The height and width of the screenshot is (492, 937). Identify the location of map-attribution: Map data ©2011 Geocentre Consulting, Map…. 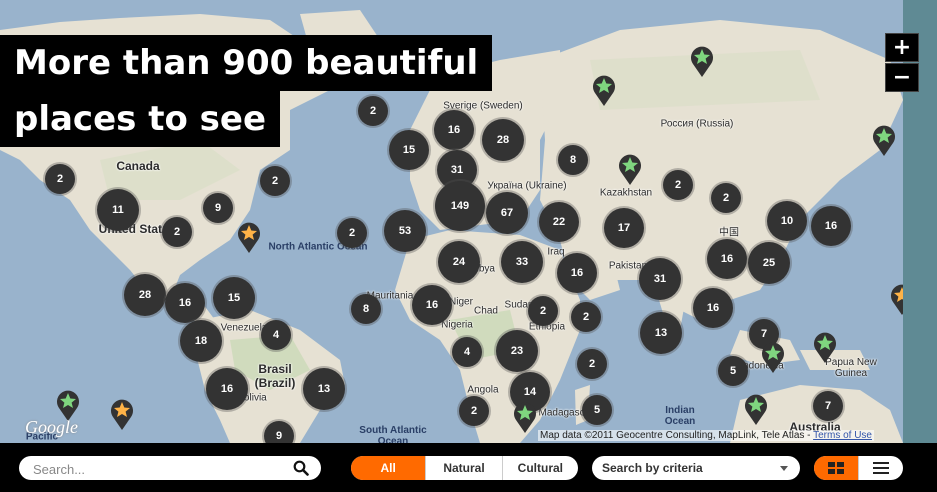
(706, 435).